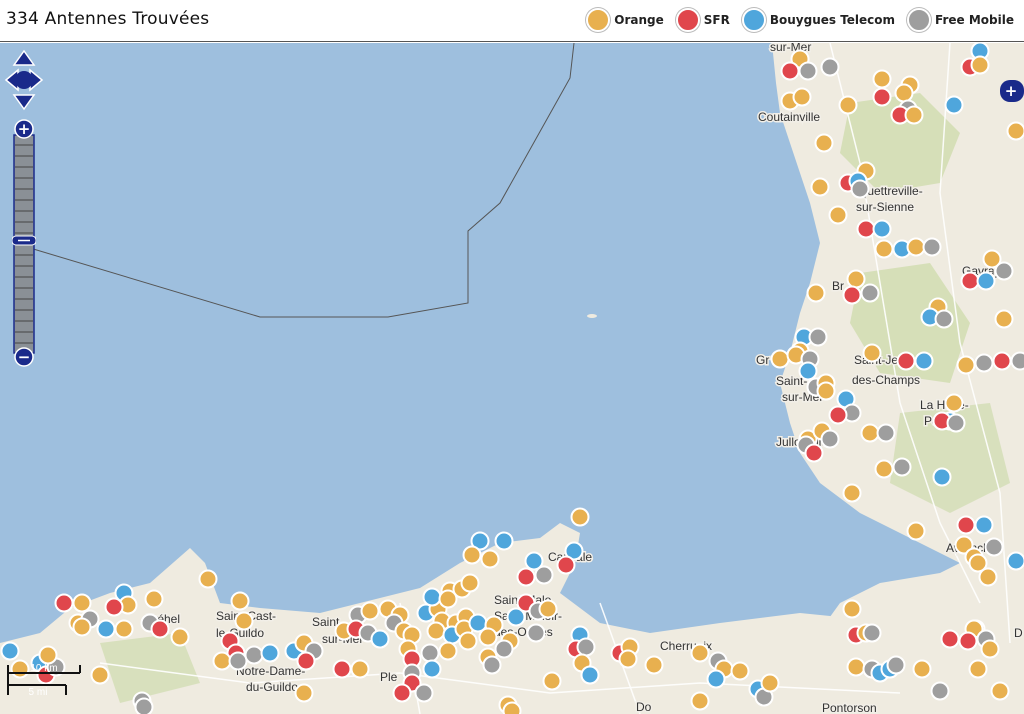  I want to click on pan-up-icon, so click(24, 57).